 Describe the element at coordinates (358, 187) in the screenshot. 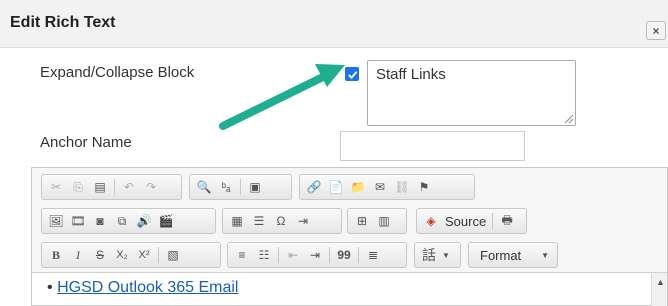

I see `insert-folder-icon: 📁` at that location.